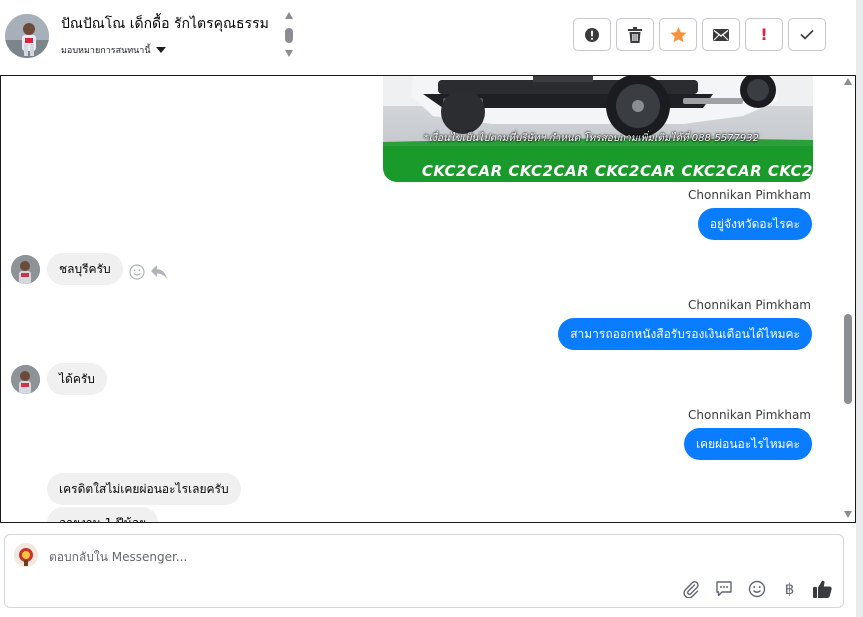  What do you see at coordinates (137, 272) in the screenshot?
I see `react-emoji-icon` at bounding box center [137, 272].